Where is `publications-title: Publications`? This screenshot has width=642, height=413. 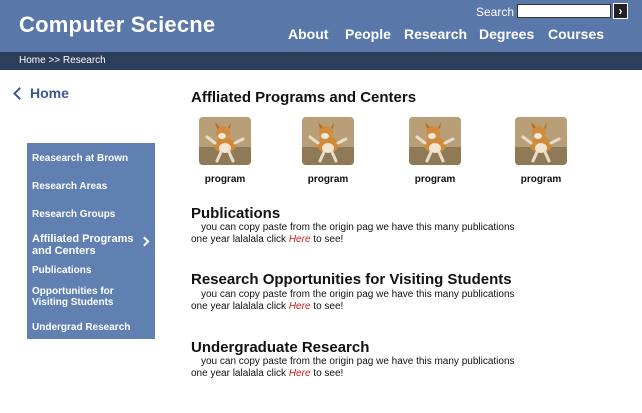
publications-title: Publications is located at coordinates (236, 213).